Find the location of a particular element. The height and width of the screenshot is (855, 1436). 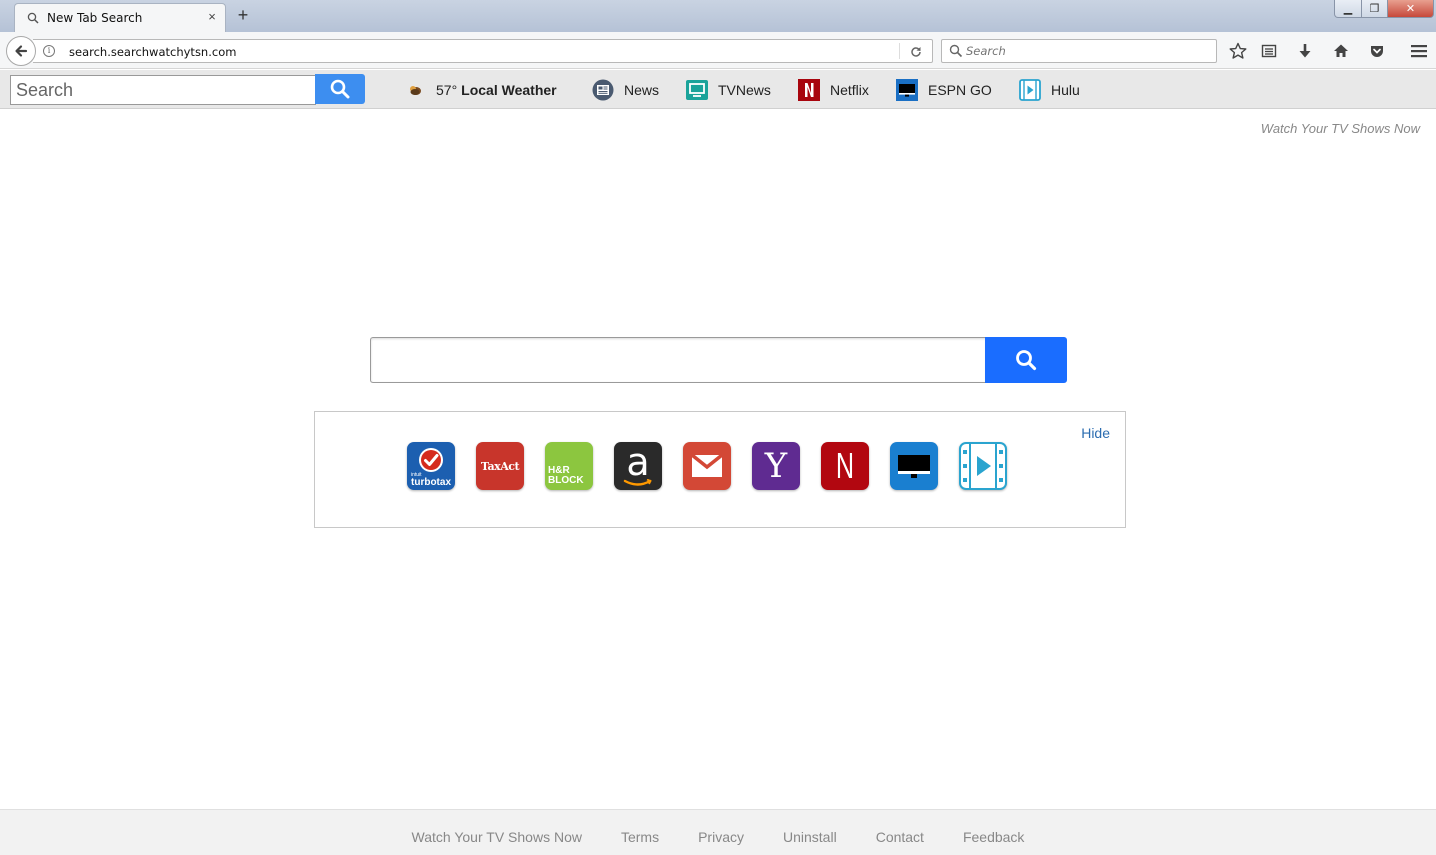

toolbar-link-espn: ESPN GO is located at coordinates (944, 90).